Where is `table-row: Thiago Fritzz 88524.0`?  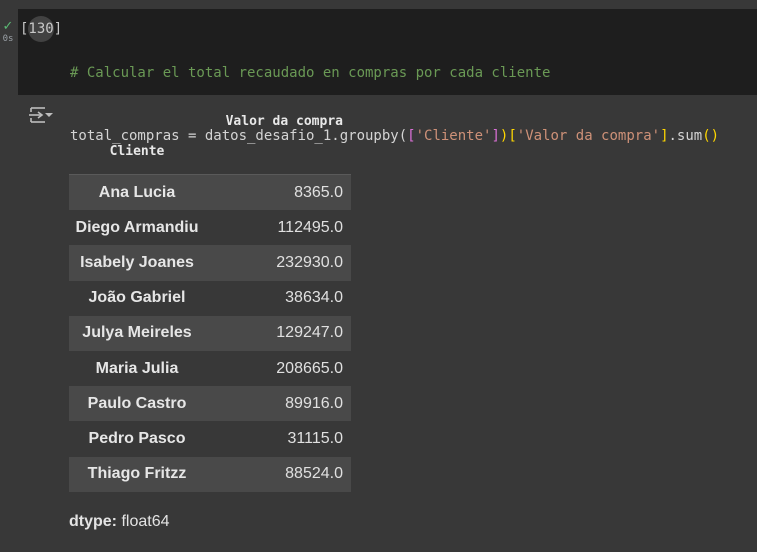
table-row: Thiago Fritzz 88524.0 is located at coordinates (210, 474).